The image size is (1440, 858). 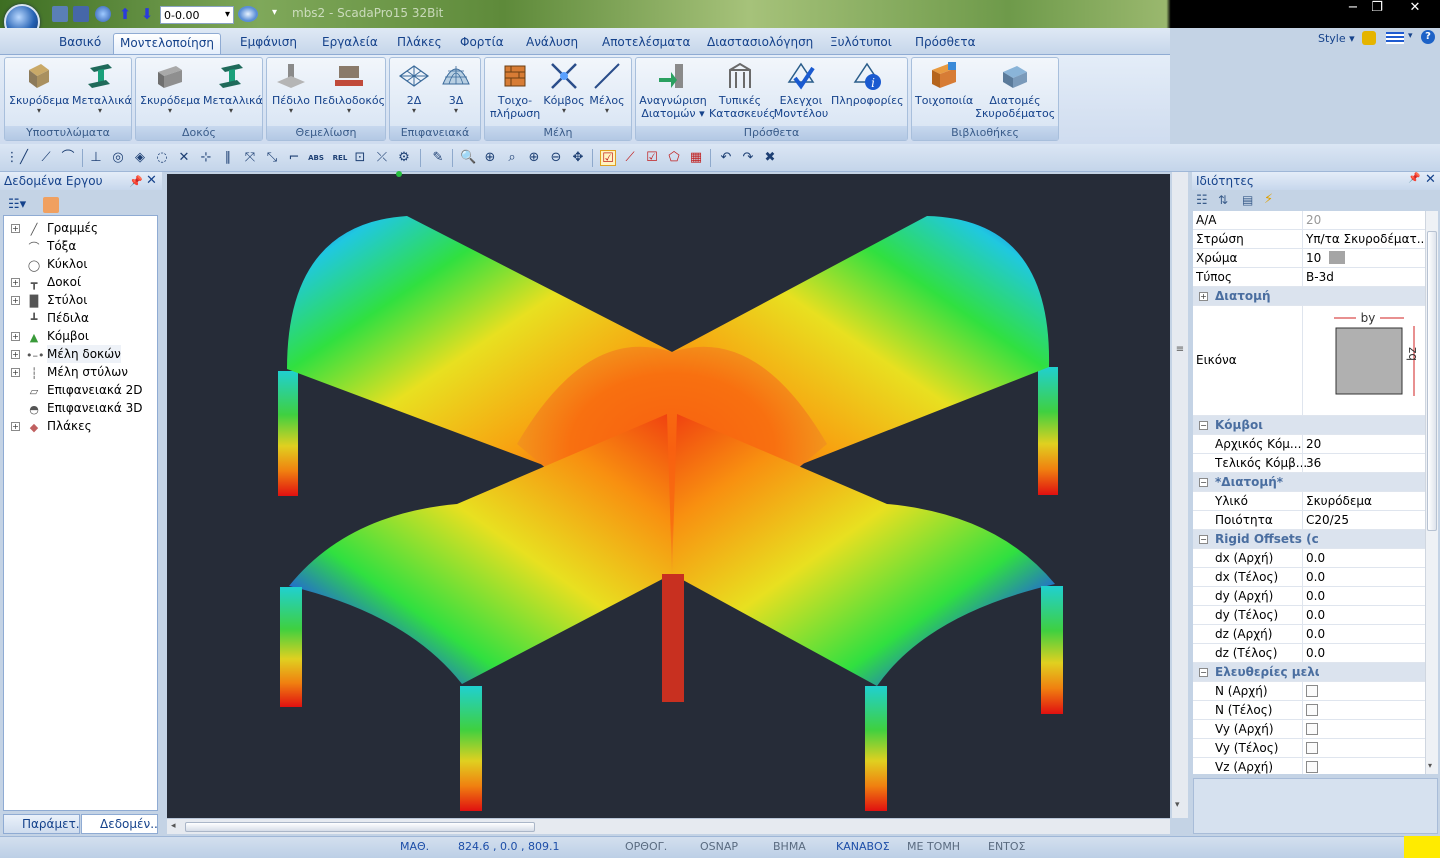 I want to click on style-menu: Style ▾, so click(x=1336, y=38).